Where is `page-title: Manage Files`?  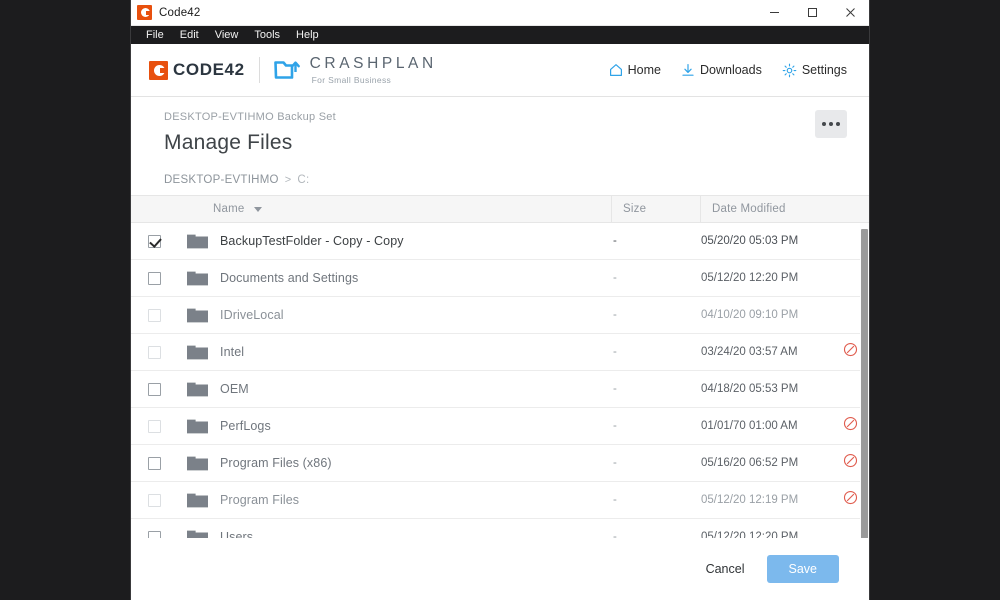 page-title: Manage Files is located at coordinates (228, 142).